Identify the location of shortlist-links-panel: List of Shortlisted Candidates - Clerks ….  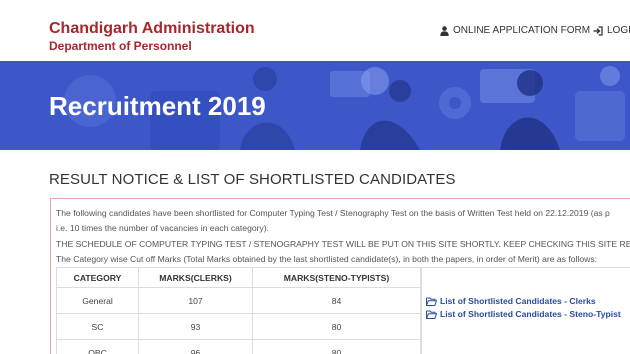
(525, 310).